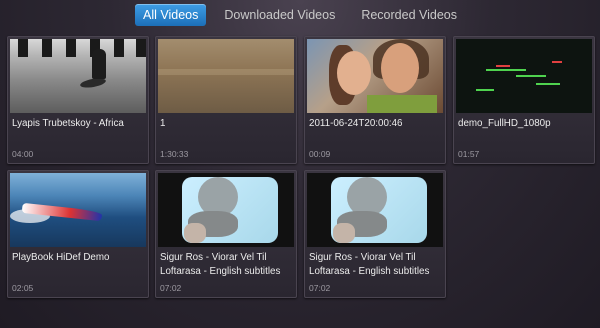 The image size is (600, 328). Describe the element at coordinates (504, 123) in the screenshot. I see `video-title: demo_FullHD_1080p` at that location.